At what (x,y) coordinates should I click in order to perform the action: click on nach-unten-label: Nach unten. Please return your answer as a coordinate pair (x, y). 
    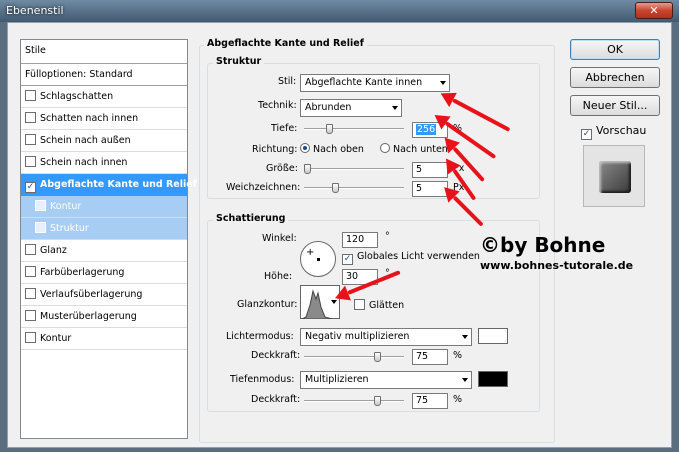
    Looking at the image, I should click on (420, 149).